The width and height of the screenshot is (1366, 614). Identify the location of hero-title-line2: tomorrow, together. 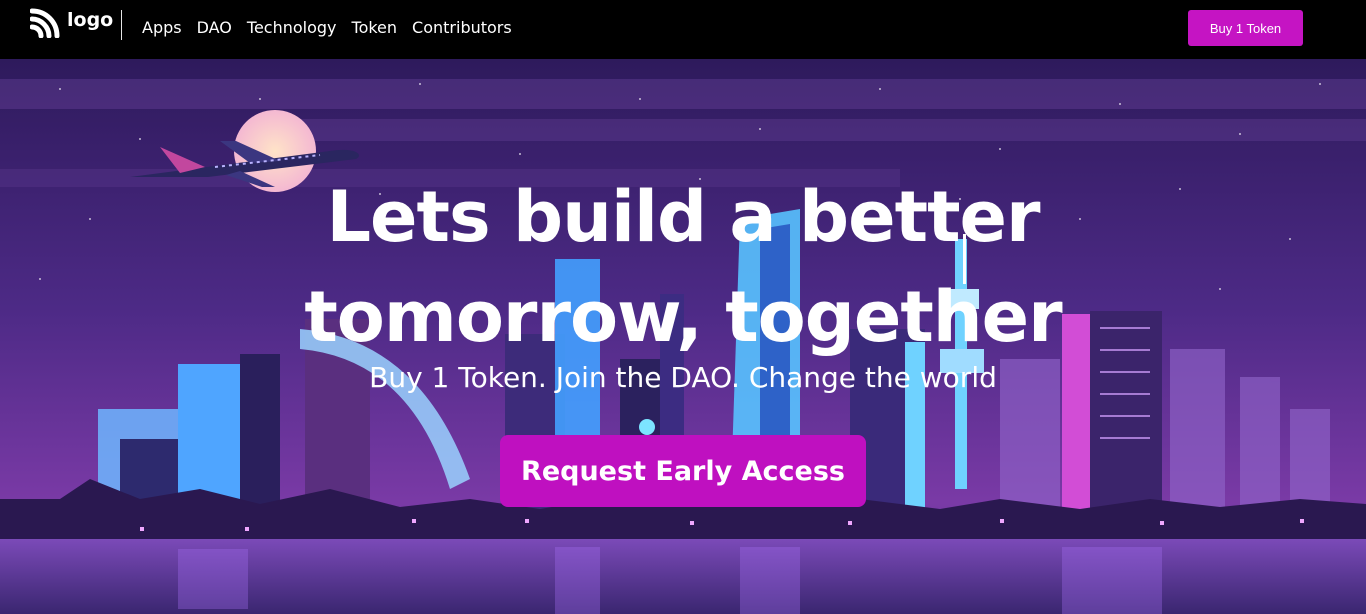
(683, 317).